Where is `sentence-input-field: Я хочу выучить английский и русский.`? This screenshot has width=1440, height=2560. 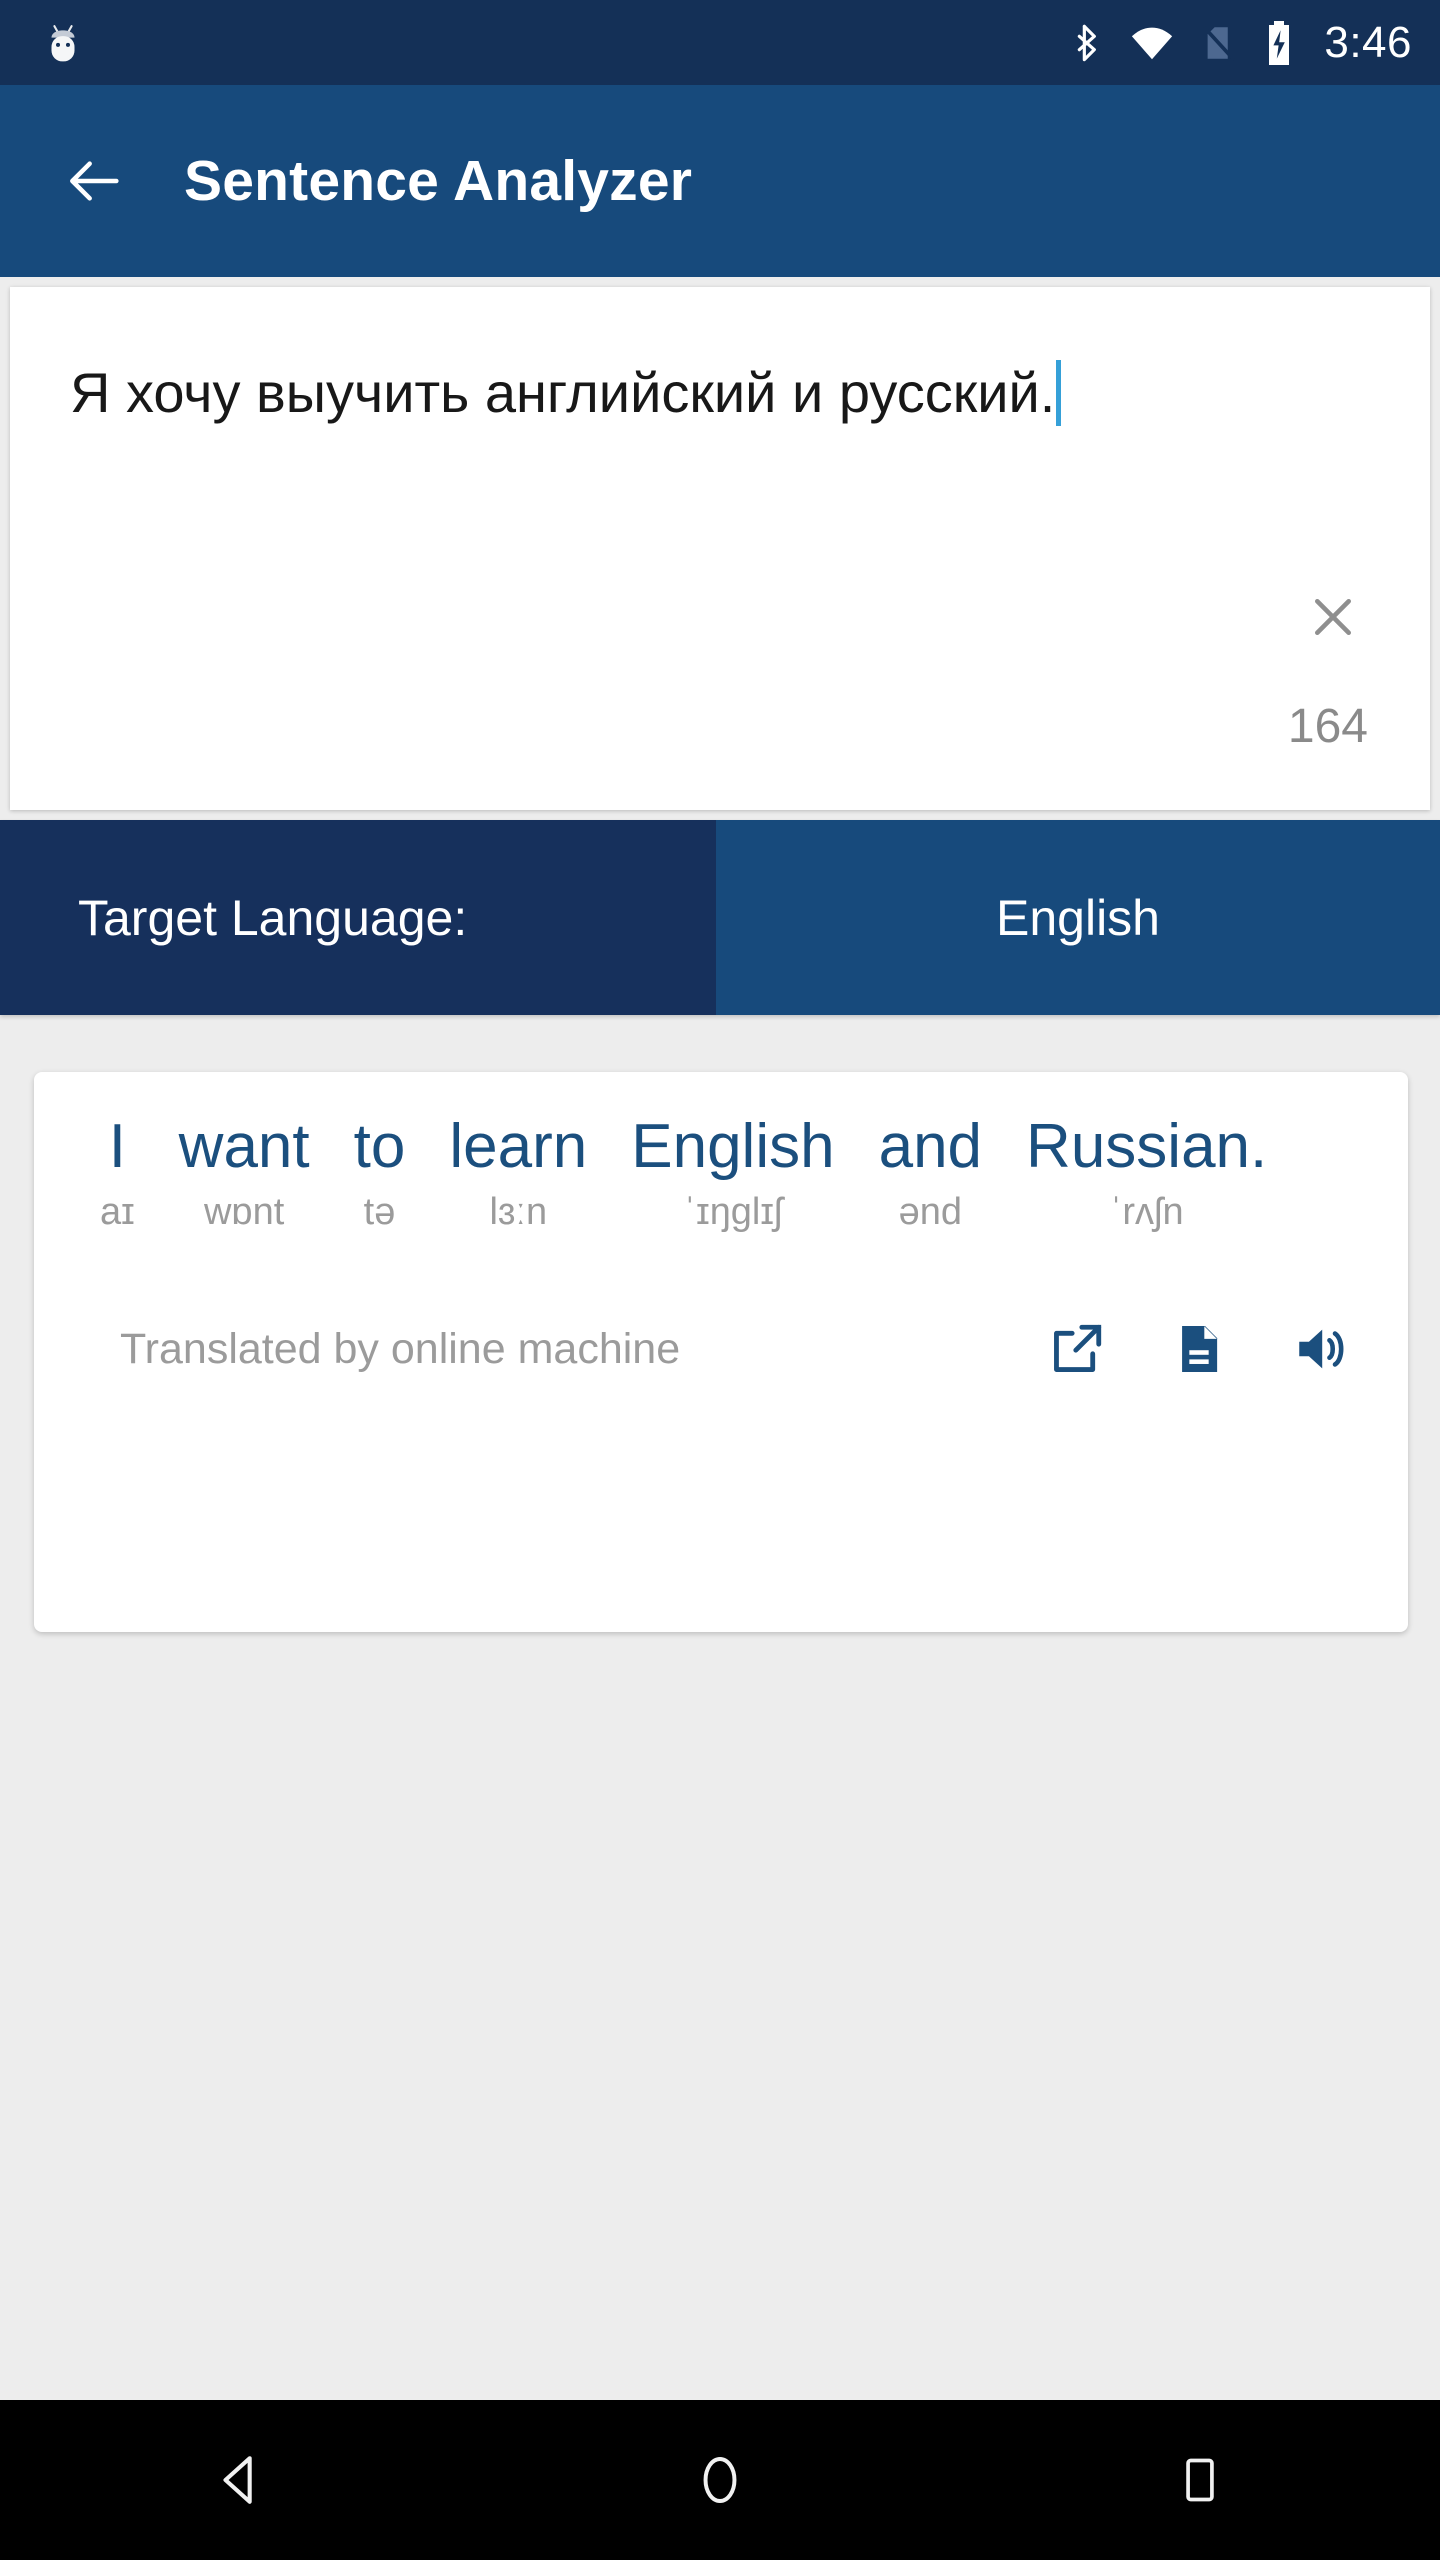
sentence-input-field: Я хочу выучить английский и русский. is located at coordinates (660, 393).